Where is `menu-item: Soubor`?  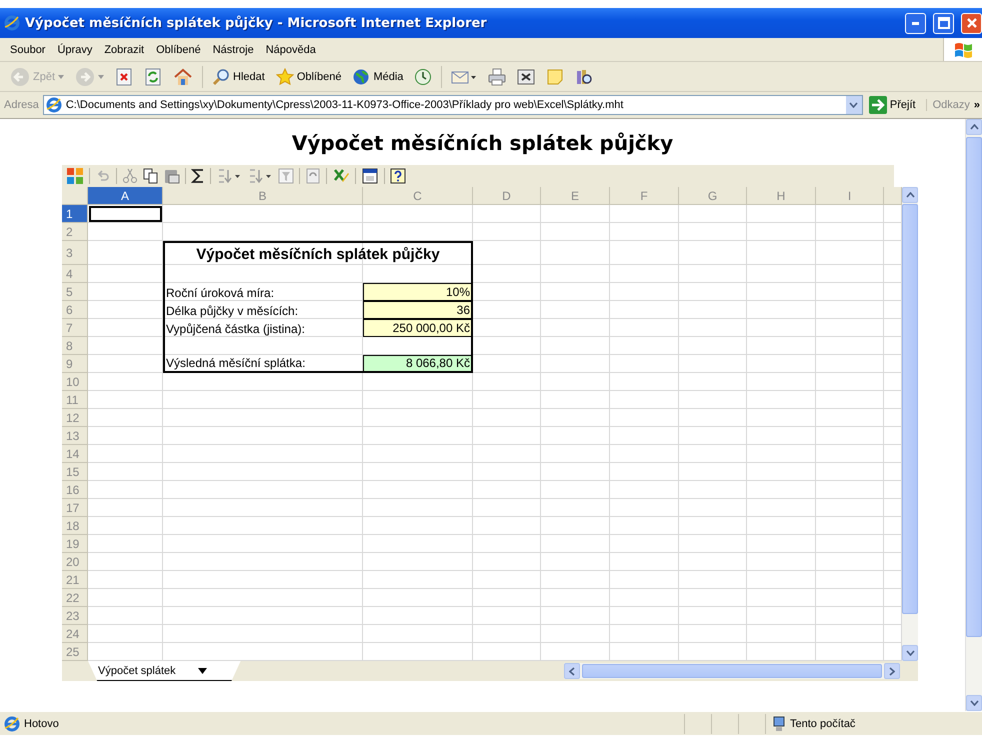
menu-item: Soubor is located at coordinates (28, 50).